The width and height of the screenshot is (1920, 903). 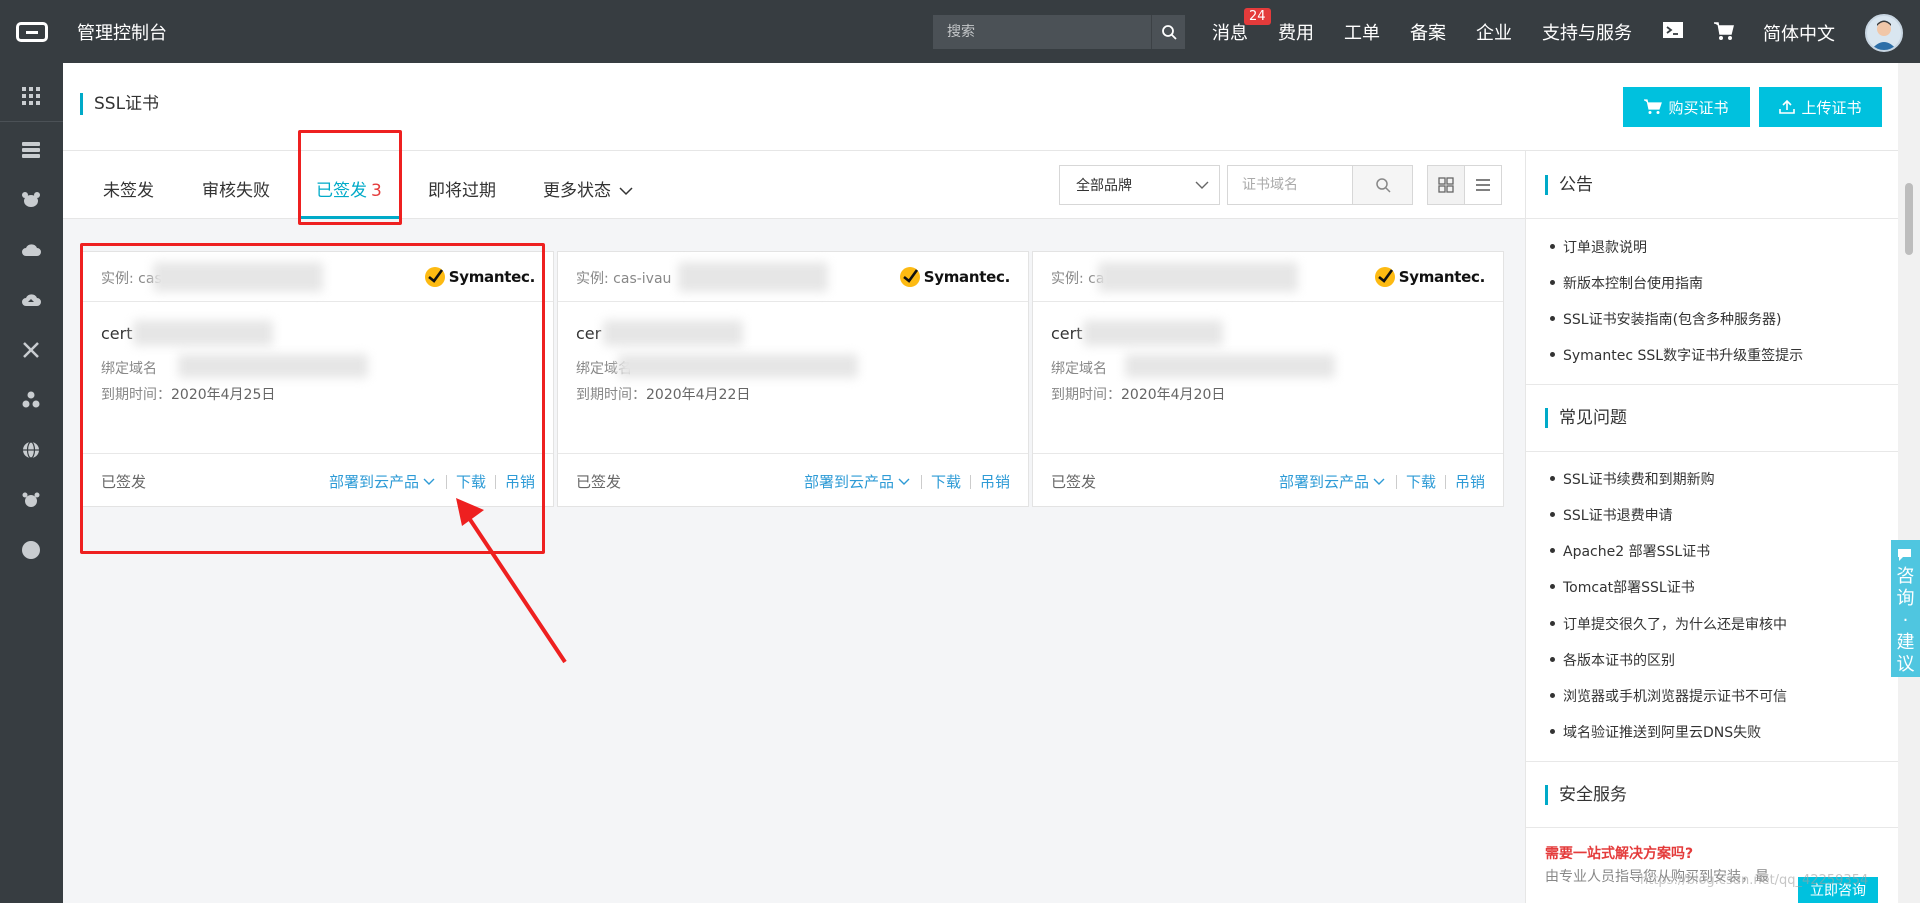 I want to click on expire-line: 到期时间：2020年4月22日, so click(x=663, y=395).